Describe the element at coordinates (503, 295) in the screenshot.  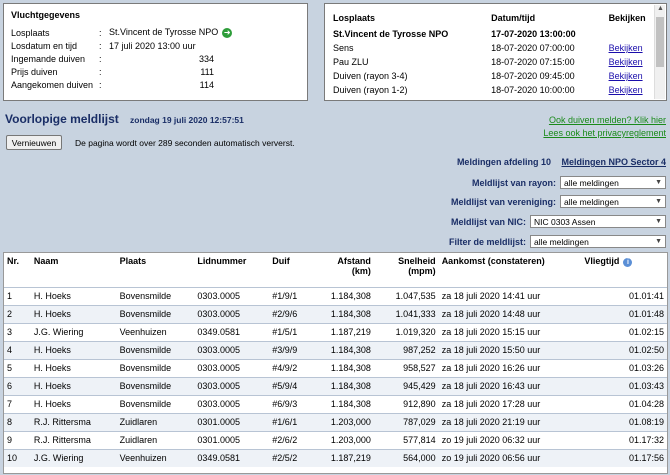
I see `cell-aankomst: za 18 juli 2020 14:41 uur` at that location.